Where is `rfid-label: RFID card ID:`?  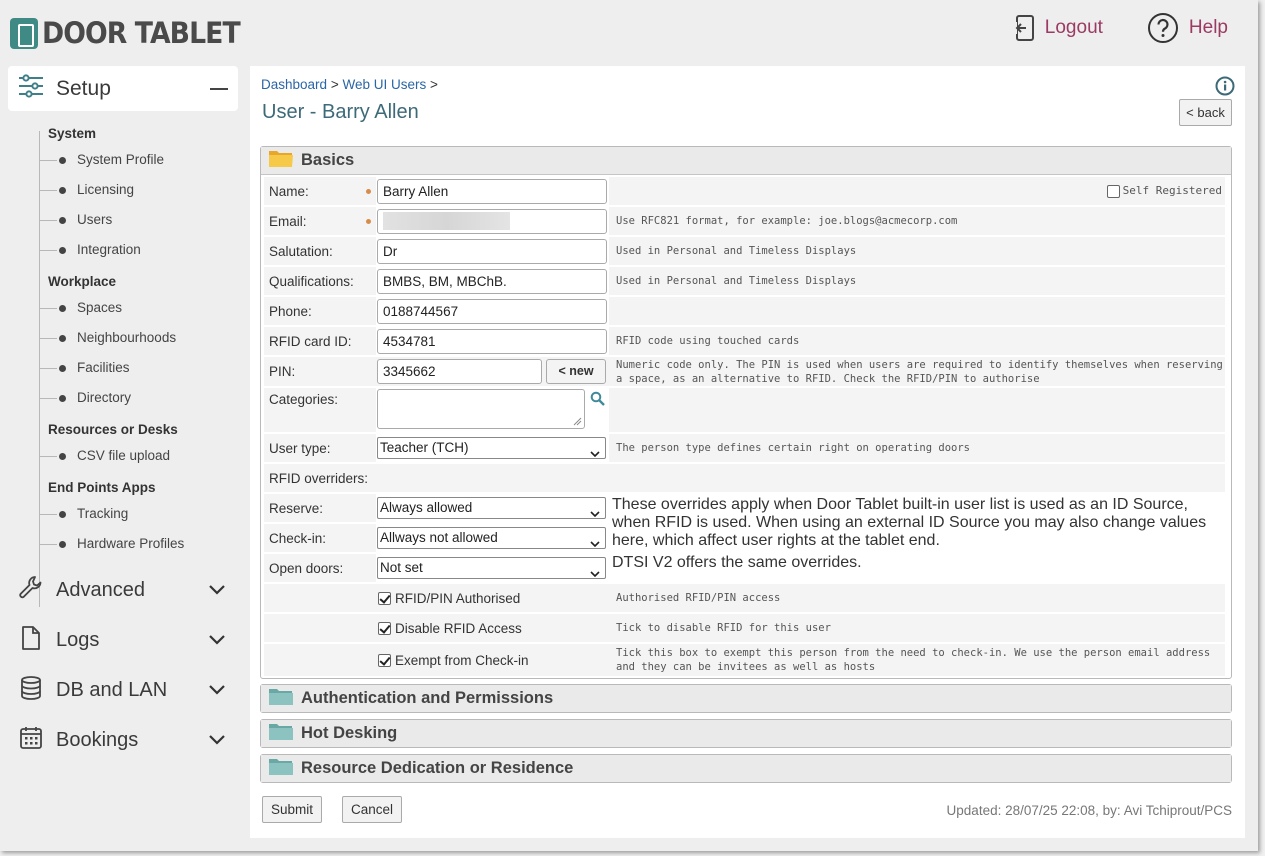 rfid-label: RFID card ID: is located at coordinates (310, 341).